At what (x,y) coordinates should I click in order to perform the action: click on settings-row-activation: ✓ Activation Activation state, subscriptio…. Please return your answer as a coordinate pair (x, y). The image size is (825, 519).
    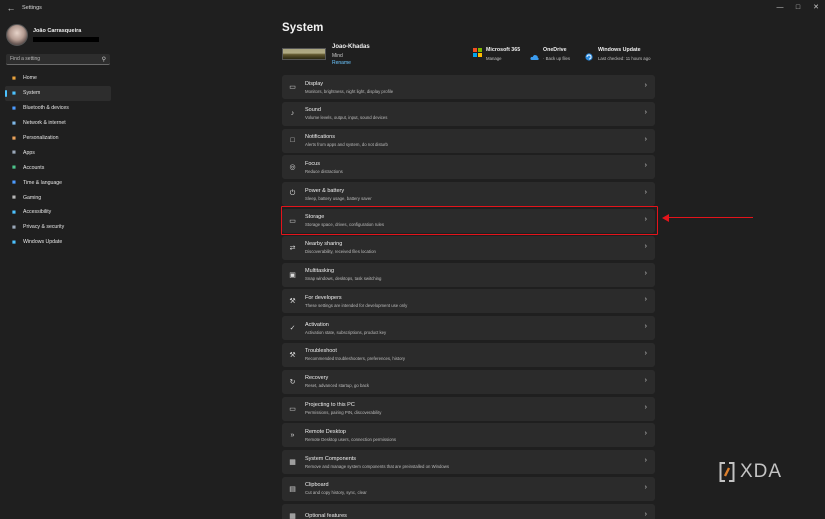
    Looking at the image, I should click on (468, 328).